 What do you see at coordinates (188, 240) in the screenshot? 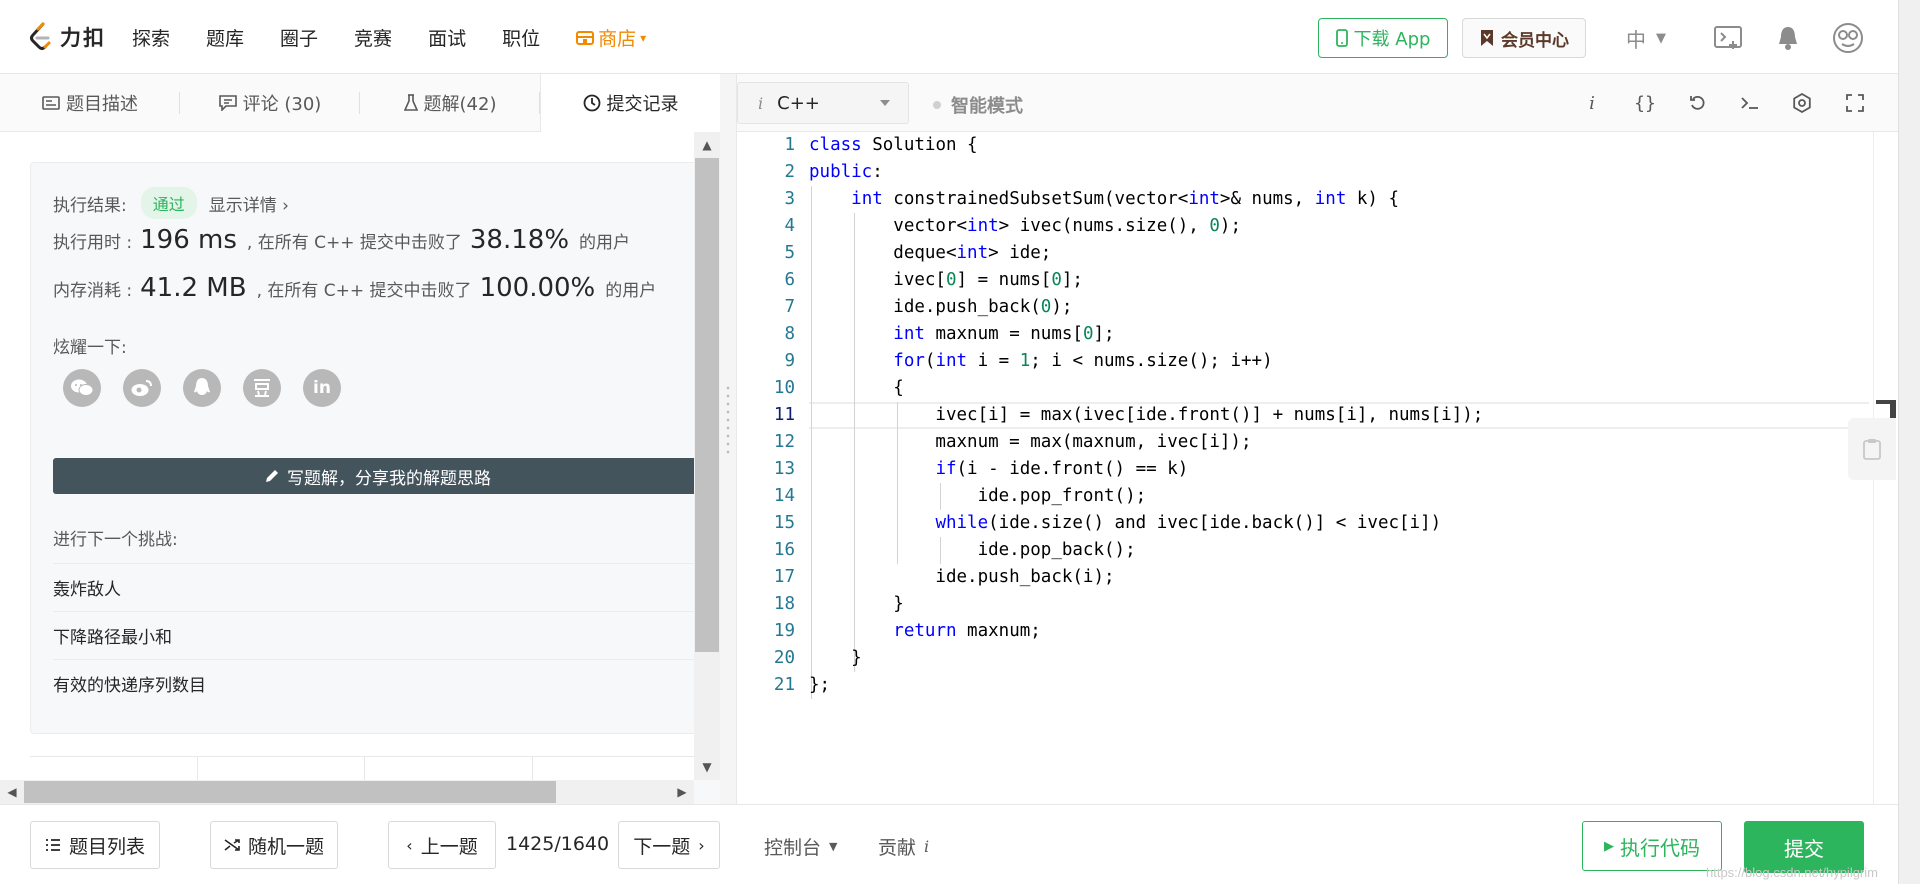
I see `runtime-value: 196 ms` at bounding box center [188, 240].